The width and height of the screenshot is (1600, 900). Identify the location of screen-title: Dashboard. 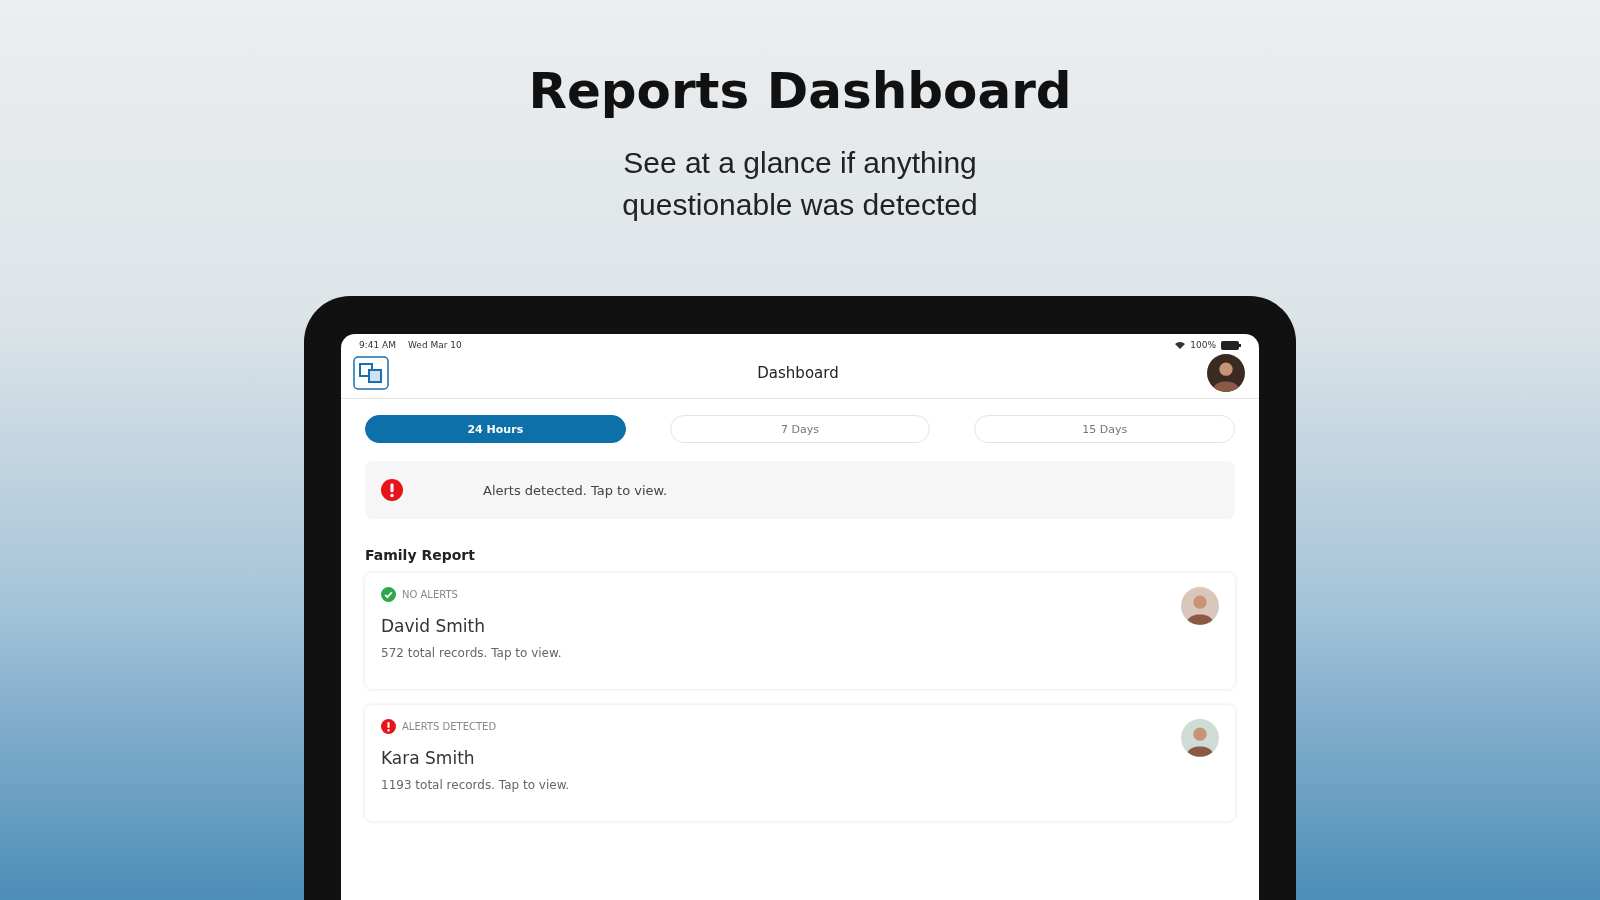
(798, 373).